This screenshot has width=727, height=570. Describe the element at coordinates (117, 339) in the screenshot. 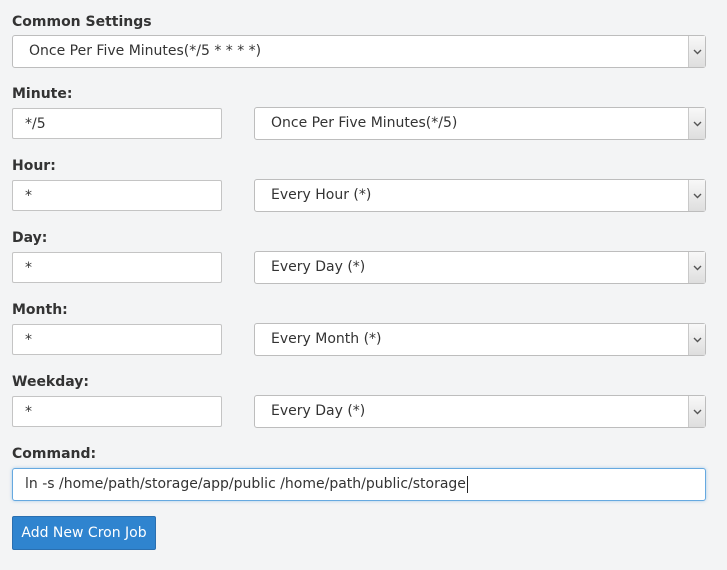

I see `month-input: *` at that location.